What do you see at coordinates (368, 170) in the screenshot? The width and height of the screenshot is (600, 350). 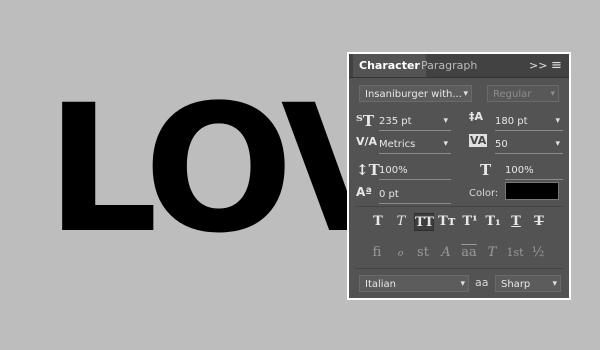 I see `vertical-scale-icon: ↕T` at bounding box center [368, 170].